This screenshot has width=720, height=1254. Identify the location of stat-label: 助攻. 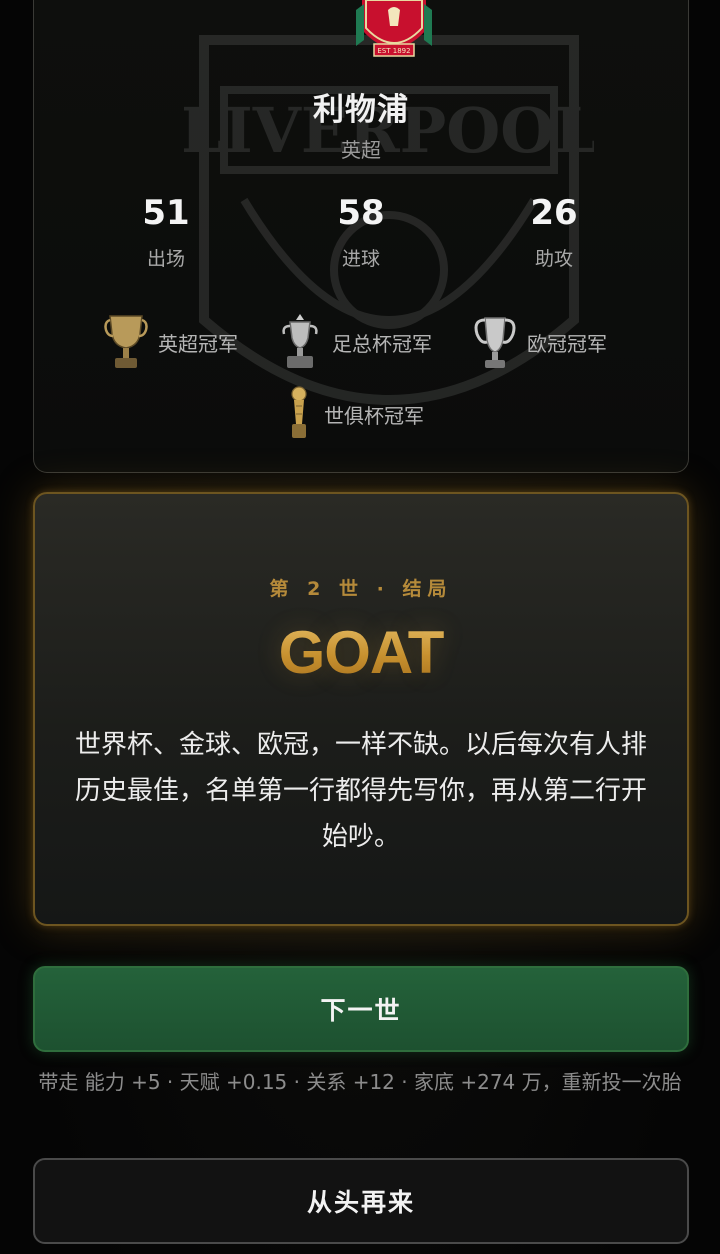
(553, 259).